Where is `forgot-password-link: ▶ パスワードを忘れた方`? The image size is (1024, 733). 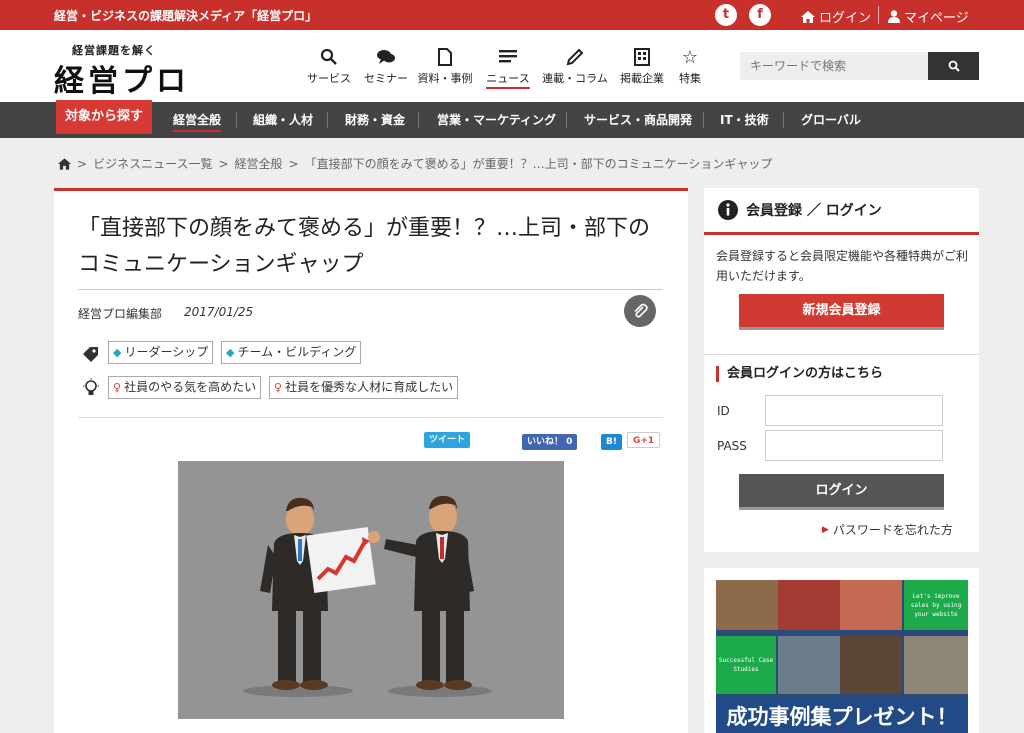
forgot-password-link: ▶ パスワードを忘れた方 is located at coordinates (887, 529).